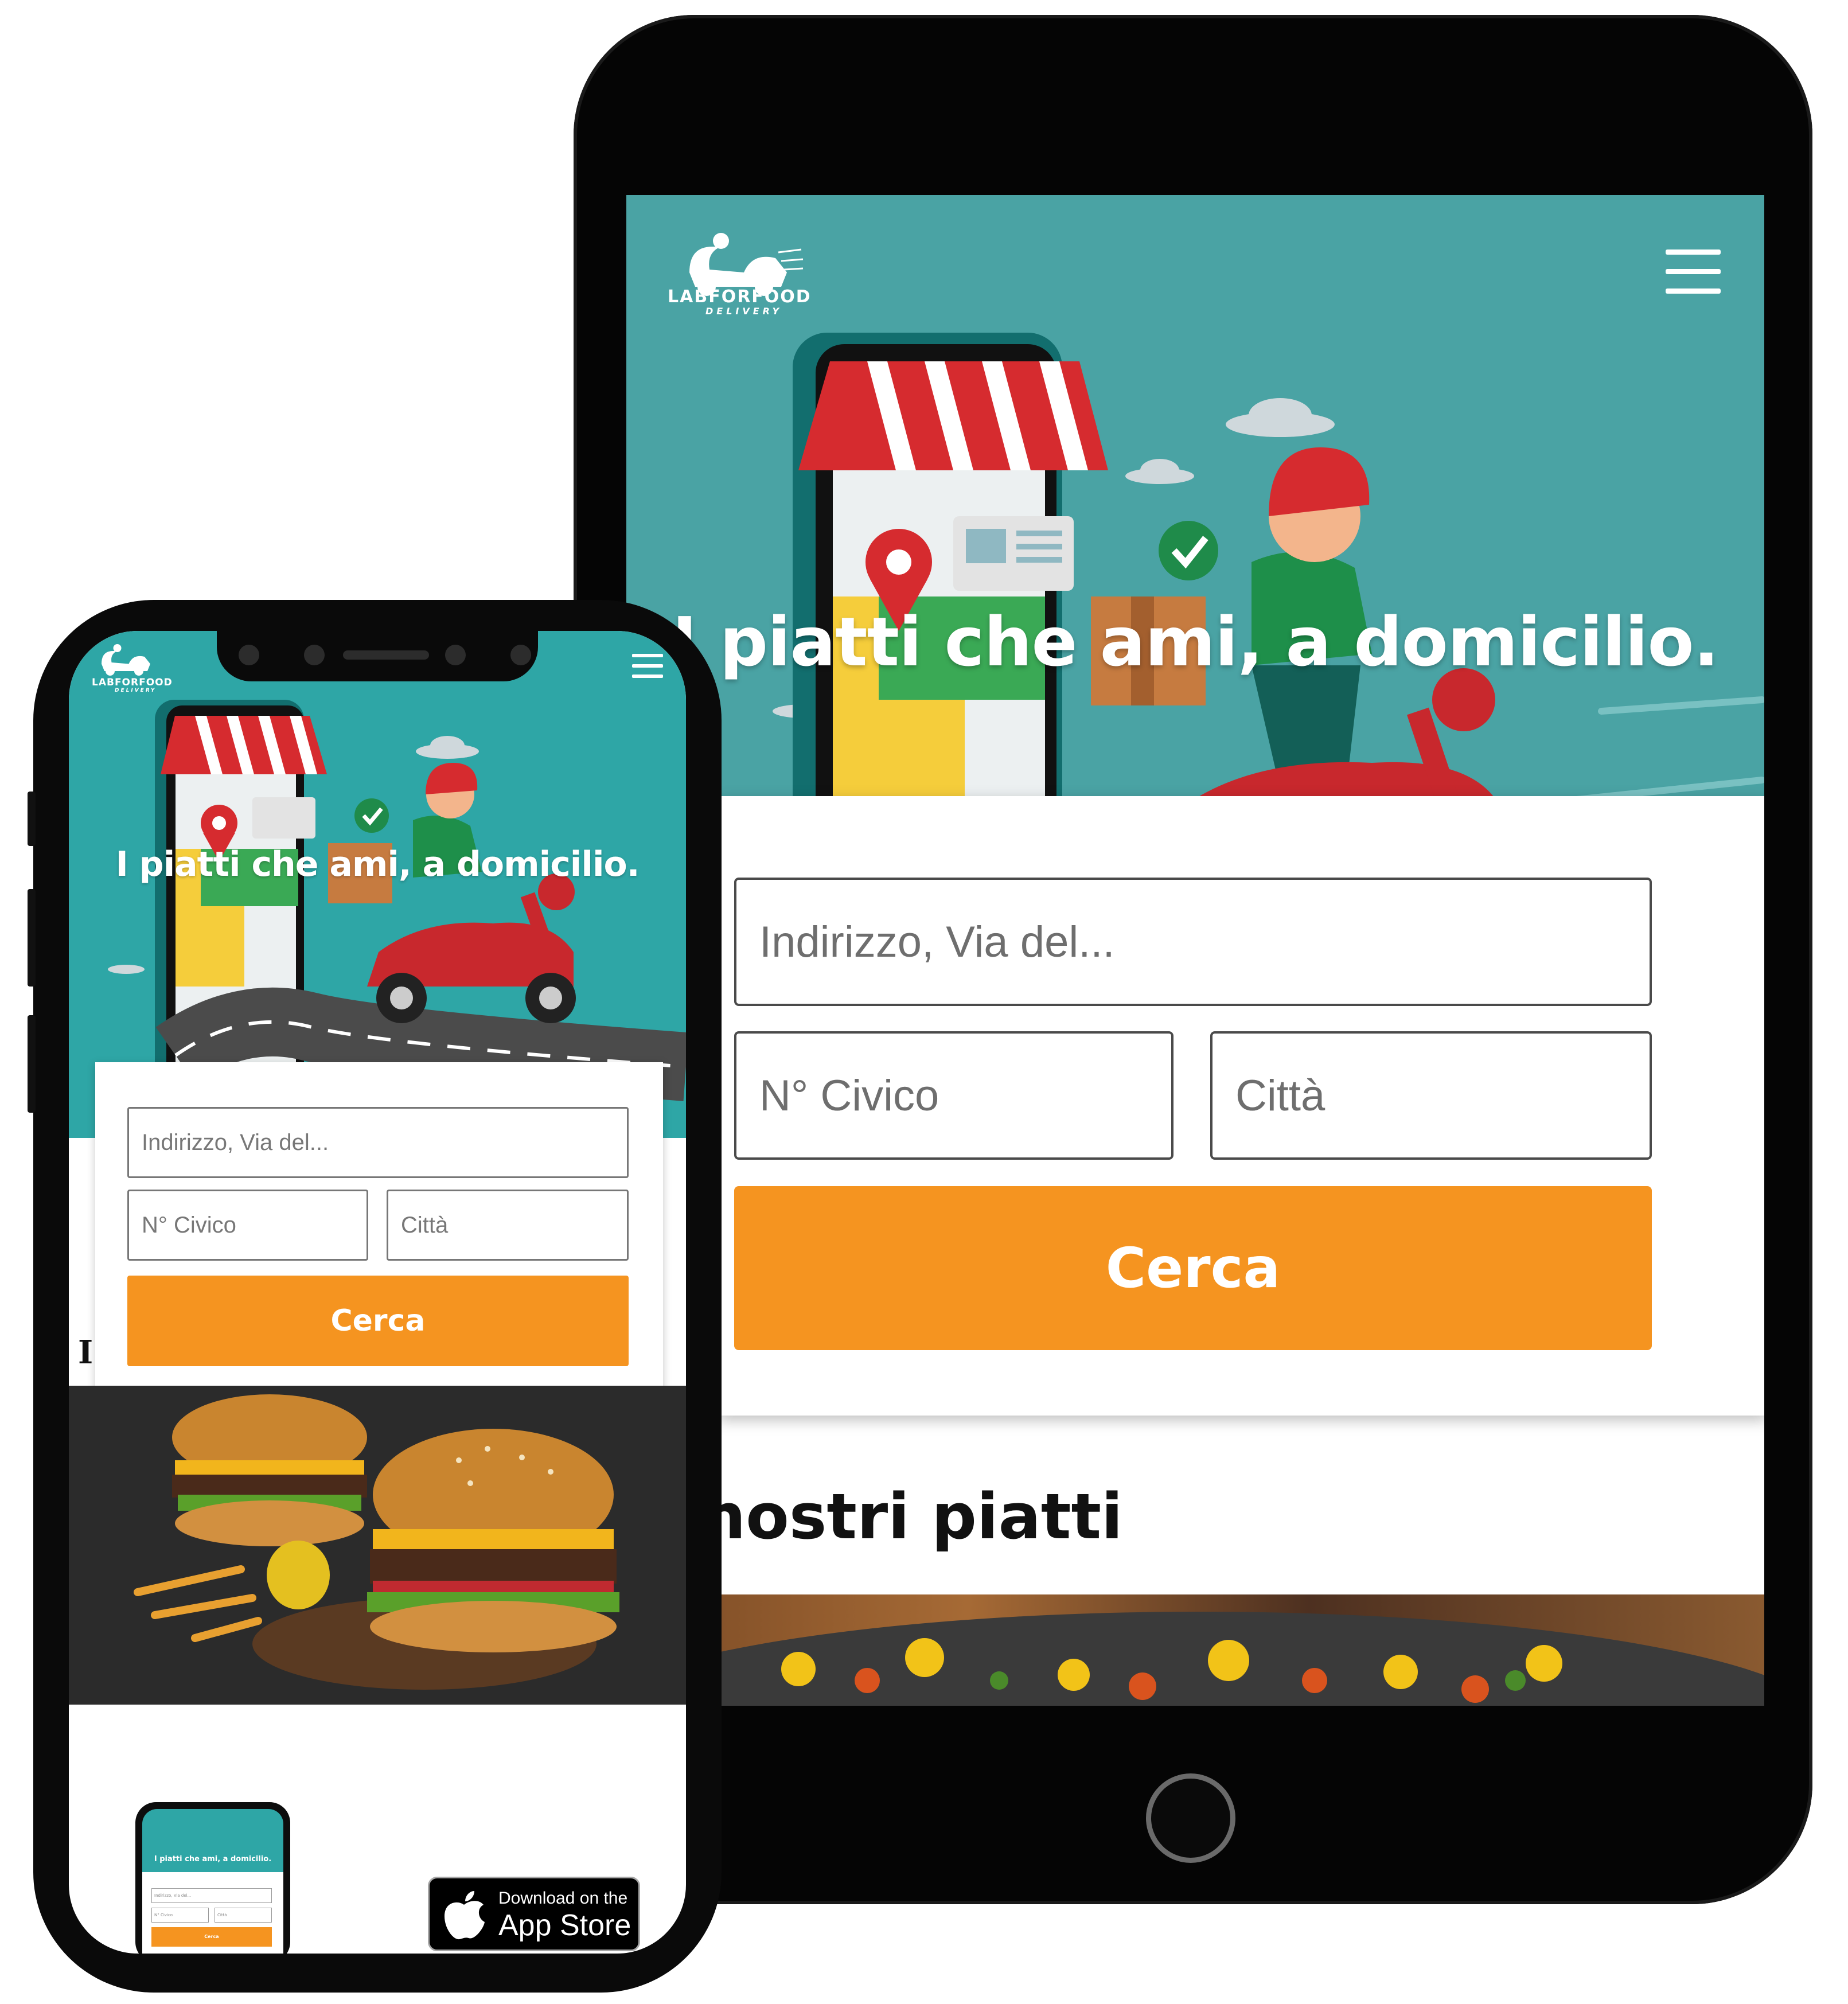 Image resolution: width=1848 pixels, height=2004 pixels. What do you see at coordinates (564, 1925) in the screenshot?
I see `app-store-line2: App Store` at bounding box center [564, 1925].